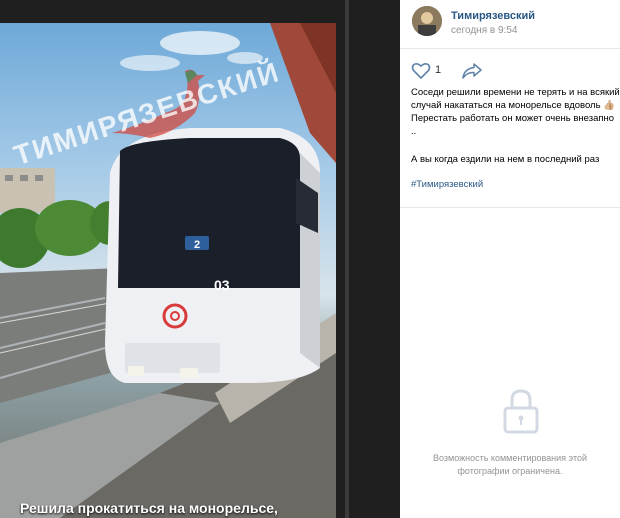  I want to click on post-time: сегодня в 9:54, so click(484, 30).